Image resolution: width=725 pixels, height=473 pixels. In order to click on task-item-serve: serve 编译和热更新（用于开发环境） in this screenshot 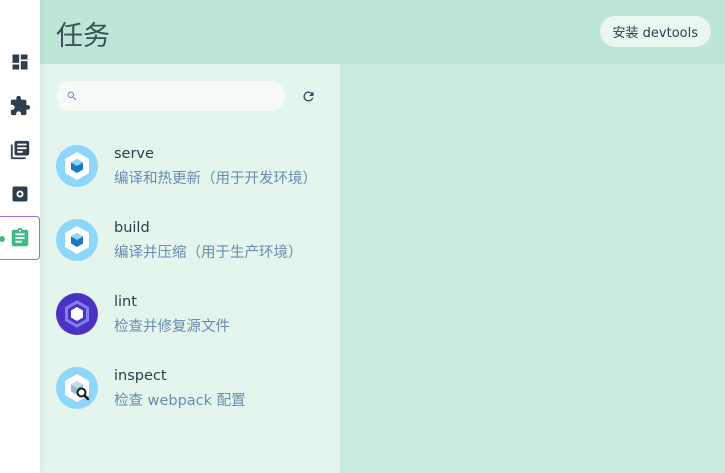, I will do `click(190, 175)`.